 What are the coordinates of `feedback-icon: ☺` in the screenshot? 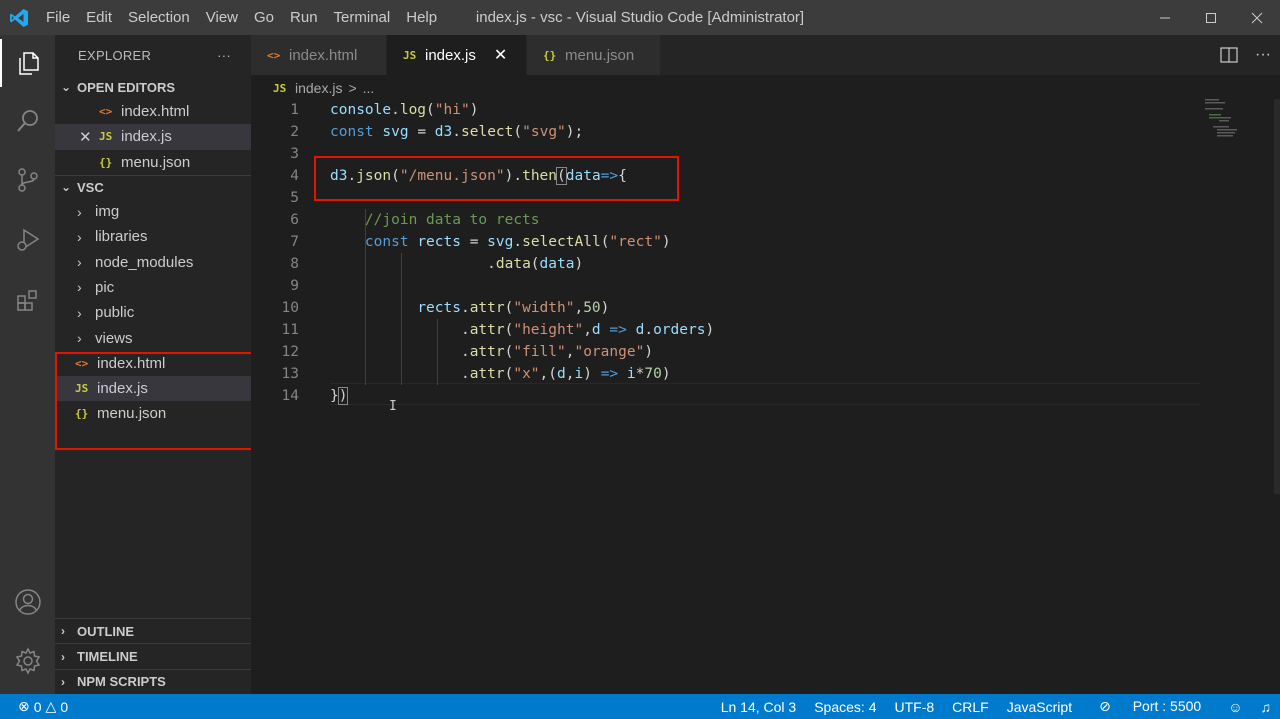 It's located at (1235, 707).